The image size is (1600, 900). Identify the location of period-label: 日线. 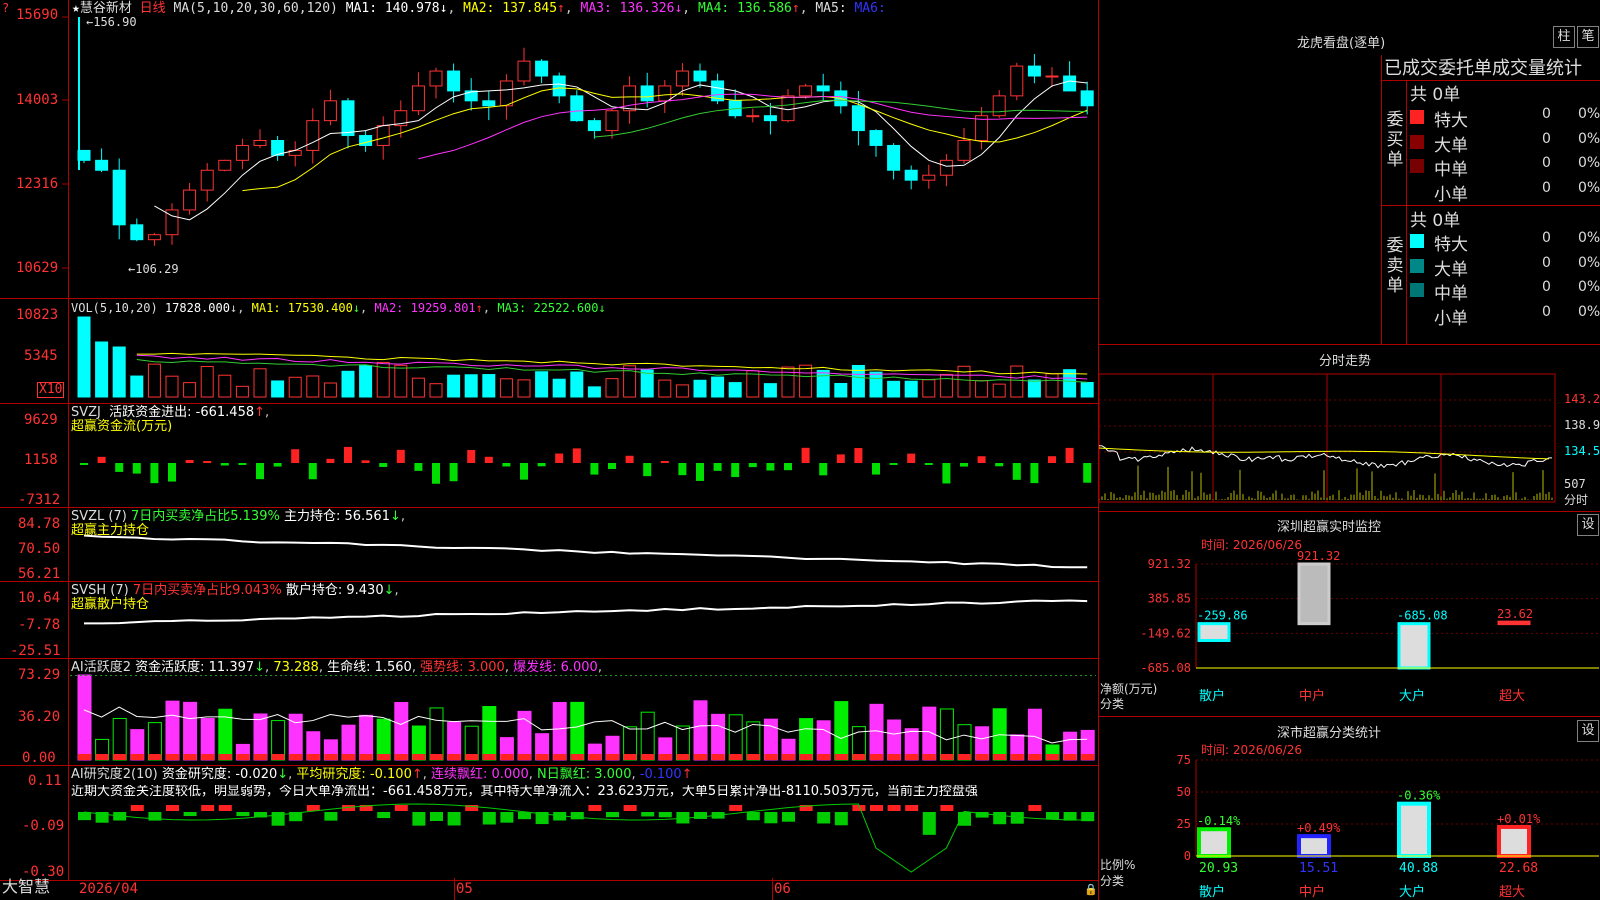
(153, 8).